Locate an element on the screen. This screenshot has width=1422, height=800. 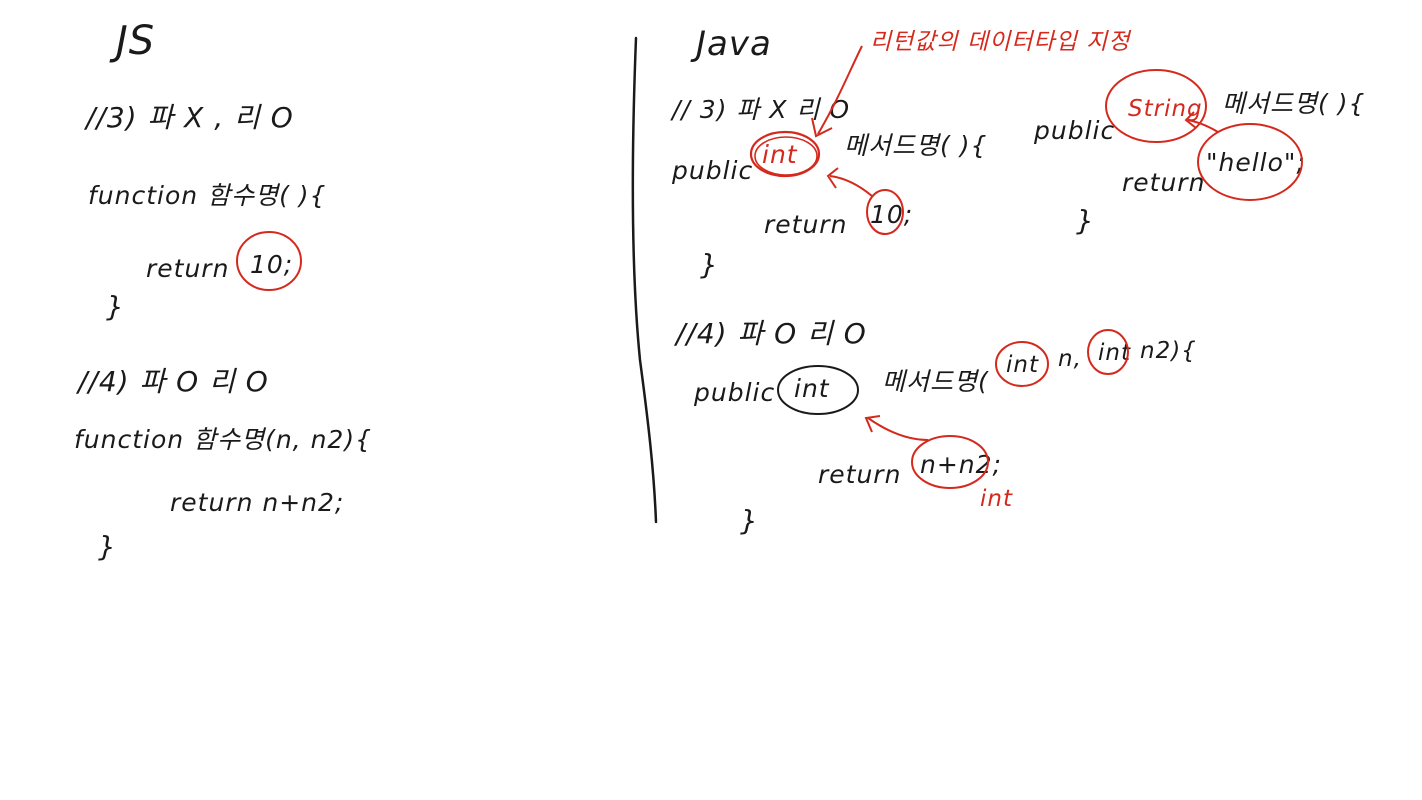
java-m3-param1-circle is located at coordinates (1022, 364).